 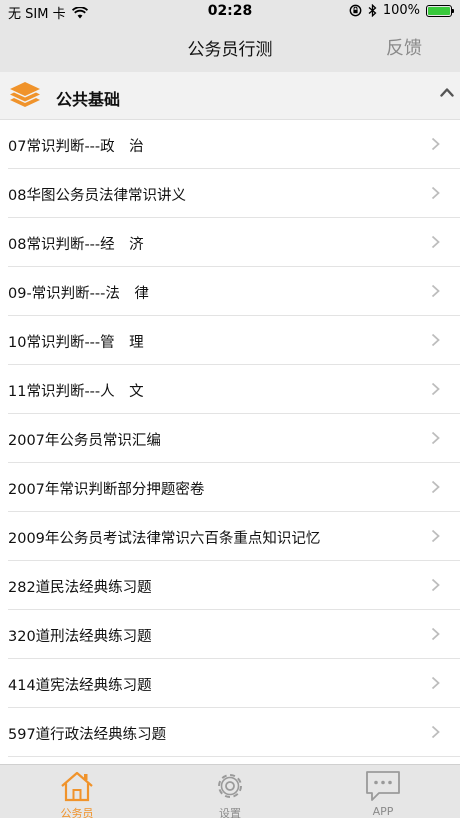 I want to click on list-item: 07常识判断---政 治, so click(x=230, y=144).